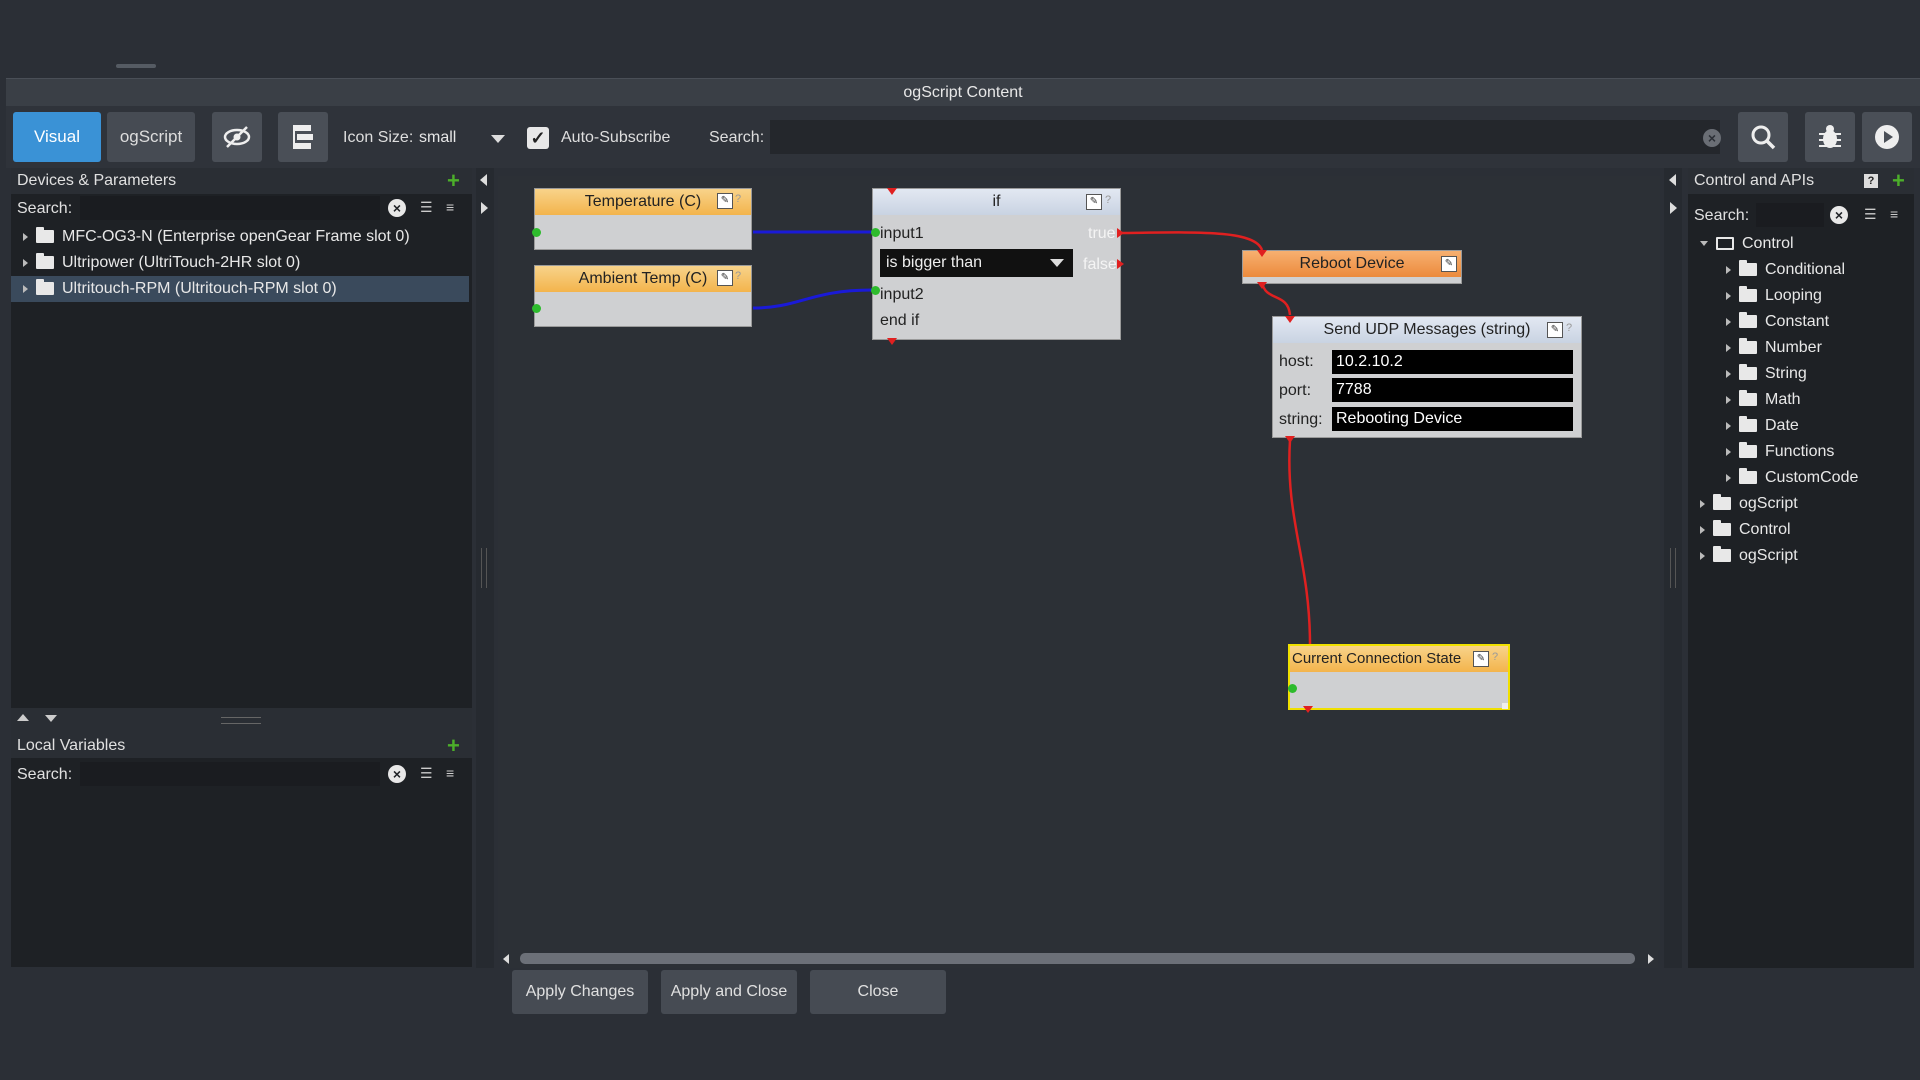 The height and width of the screenshot is (1080, 1920). What do you see at coordinates (1801, 426) in the screenshot?
I see `tree-date: Date` at bounding box center [1801, 426].